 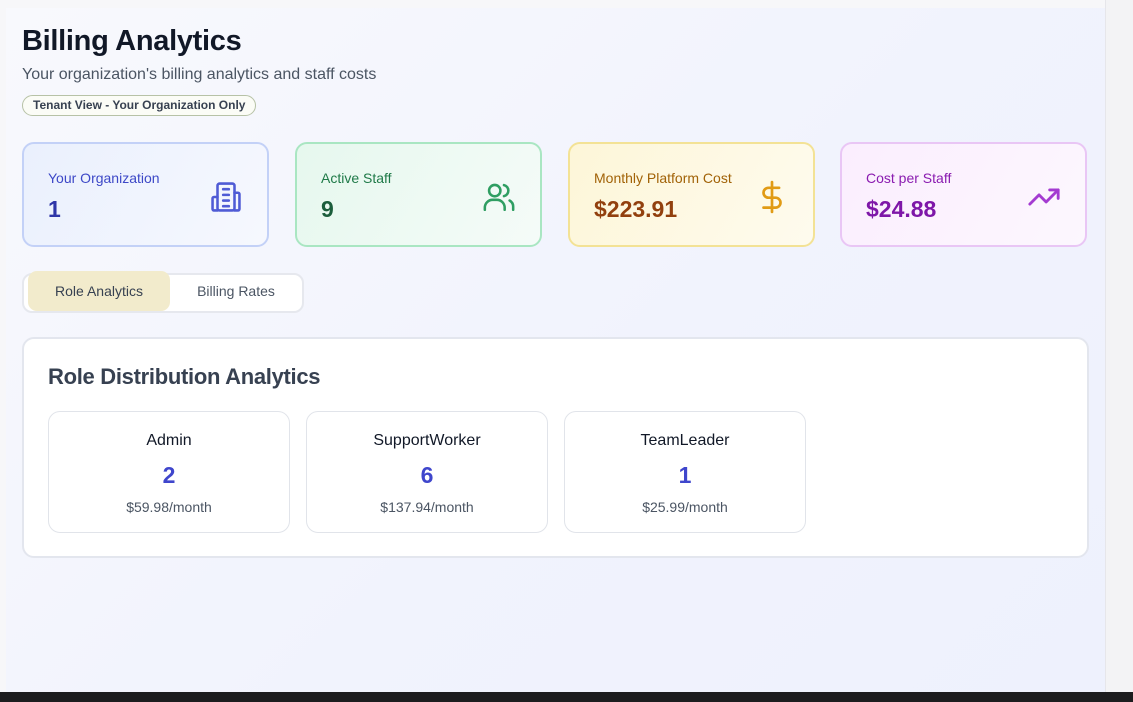 What do you see at coordinates (499, 197) in the screenshot?
I see `users-icon` at bounding box center [499, 197].